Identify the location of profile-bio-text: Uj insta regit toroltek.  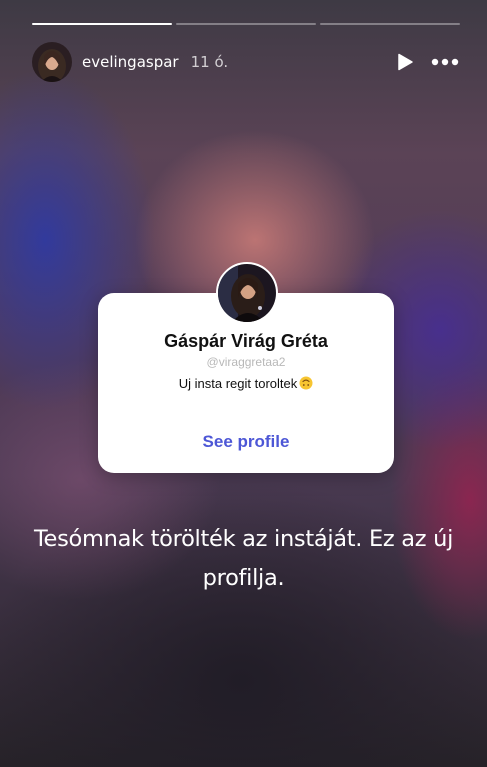
(238, 383).